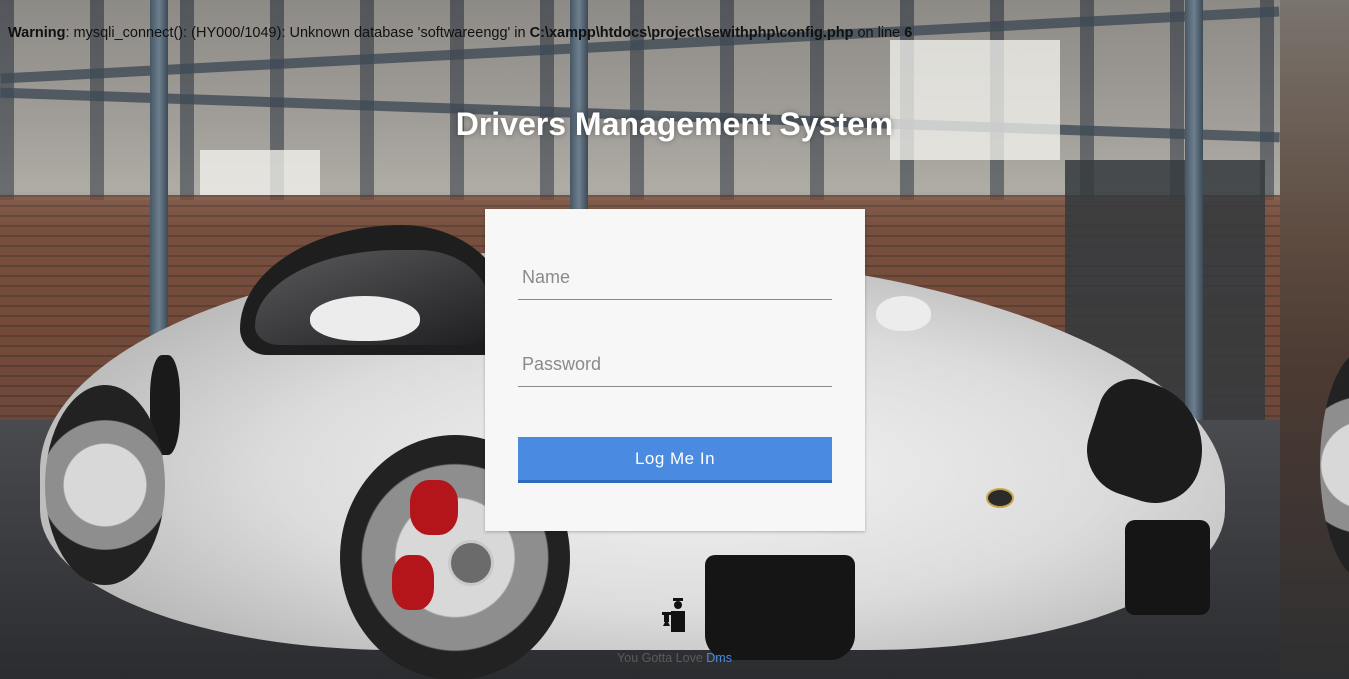 The image size is (1349, 679). Describe the element at coordinates (674, 124) in the screenshot. I see `page-title: Drivers Management System` at that location.